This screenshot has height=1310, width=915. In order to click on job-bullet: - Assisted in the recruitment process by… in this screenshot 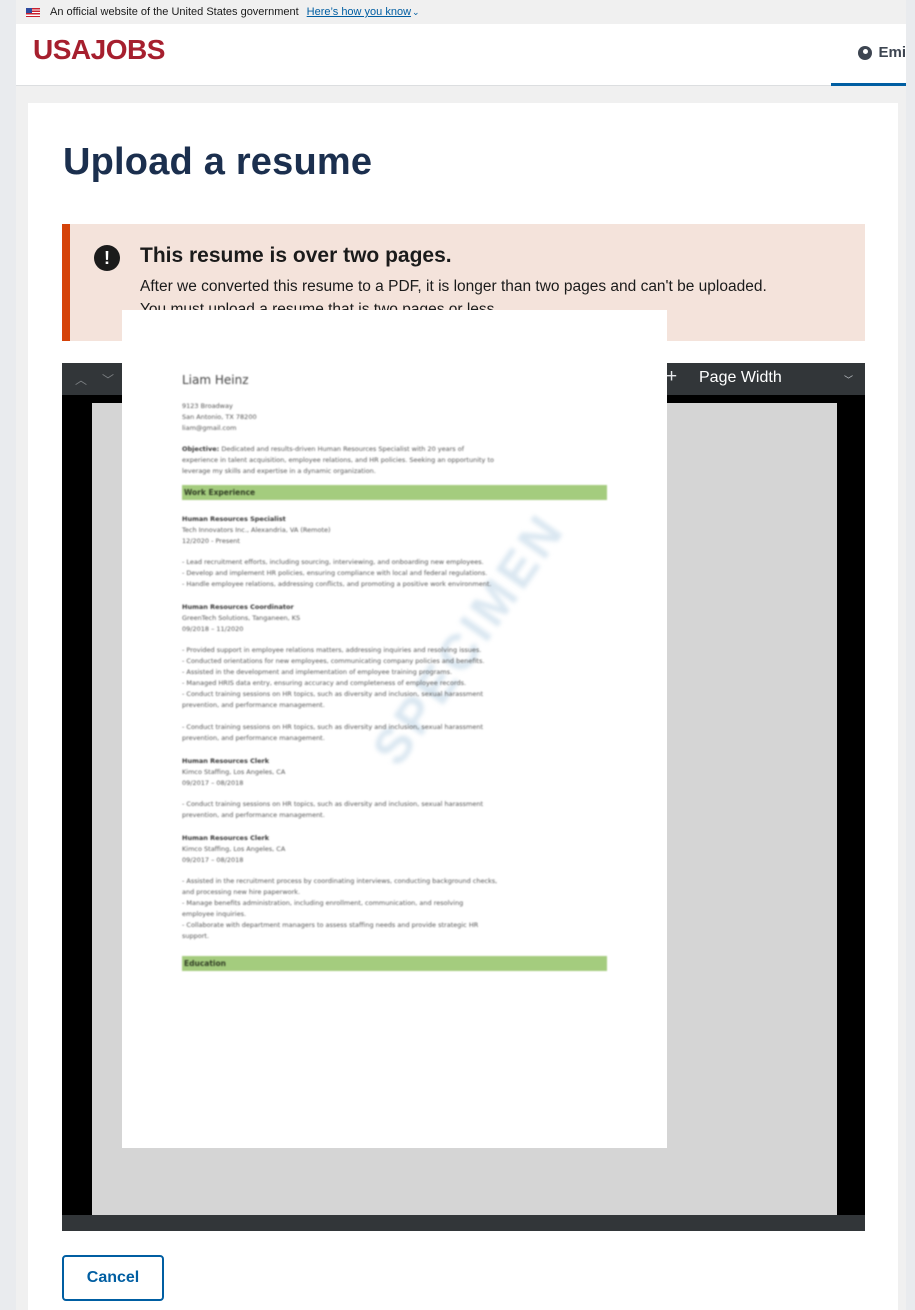, I will do `click(340, 881)`.